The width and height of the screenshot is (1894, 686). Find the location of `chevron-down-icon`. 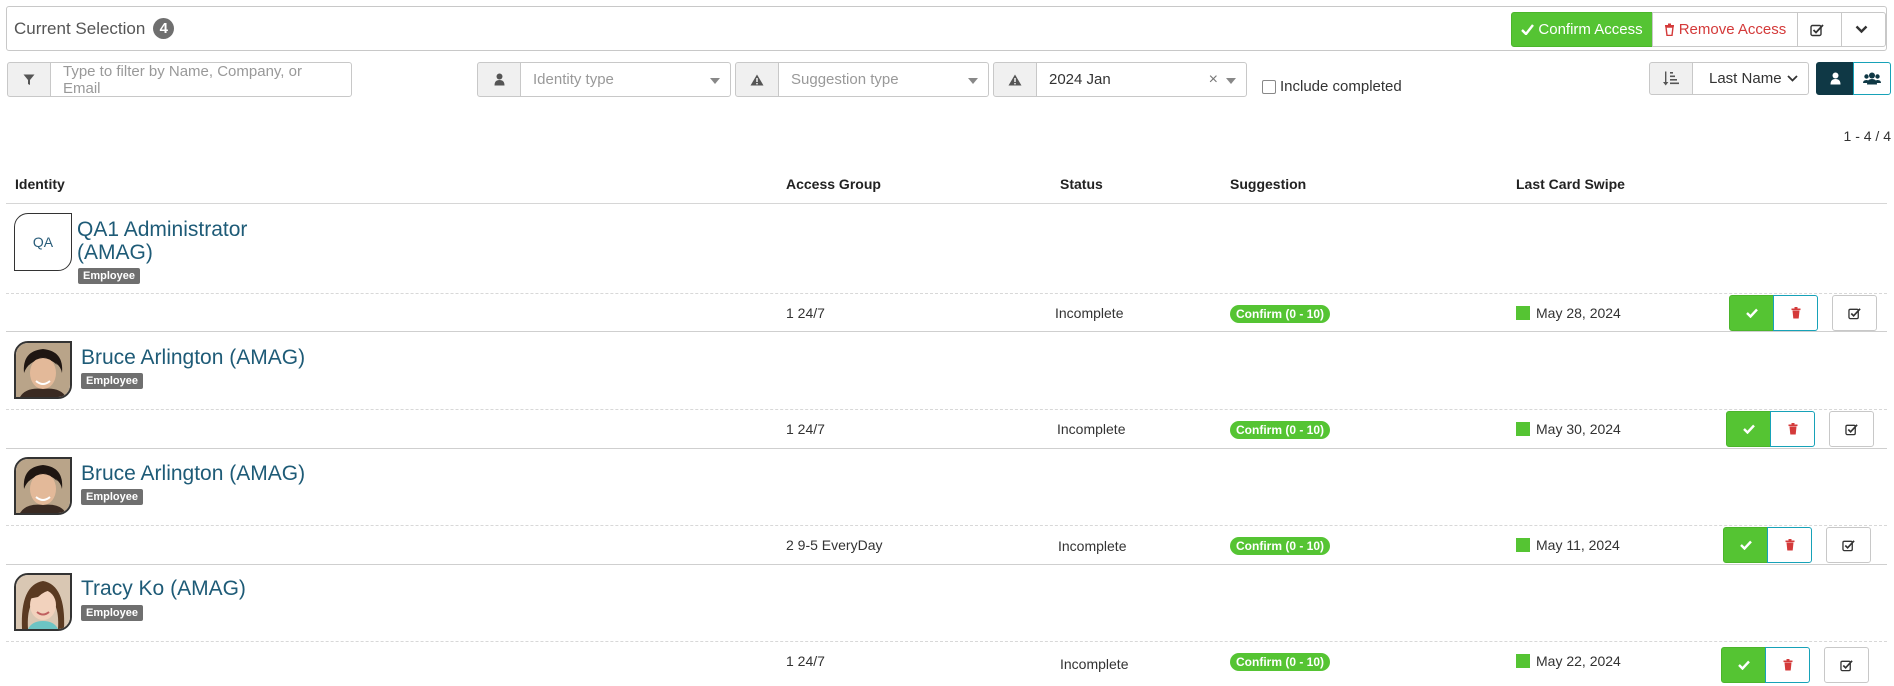

chevron-down-icon is located at coordinates (1861, 29).